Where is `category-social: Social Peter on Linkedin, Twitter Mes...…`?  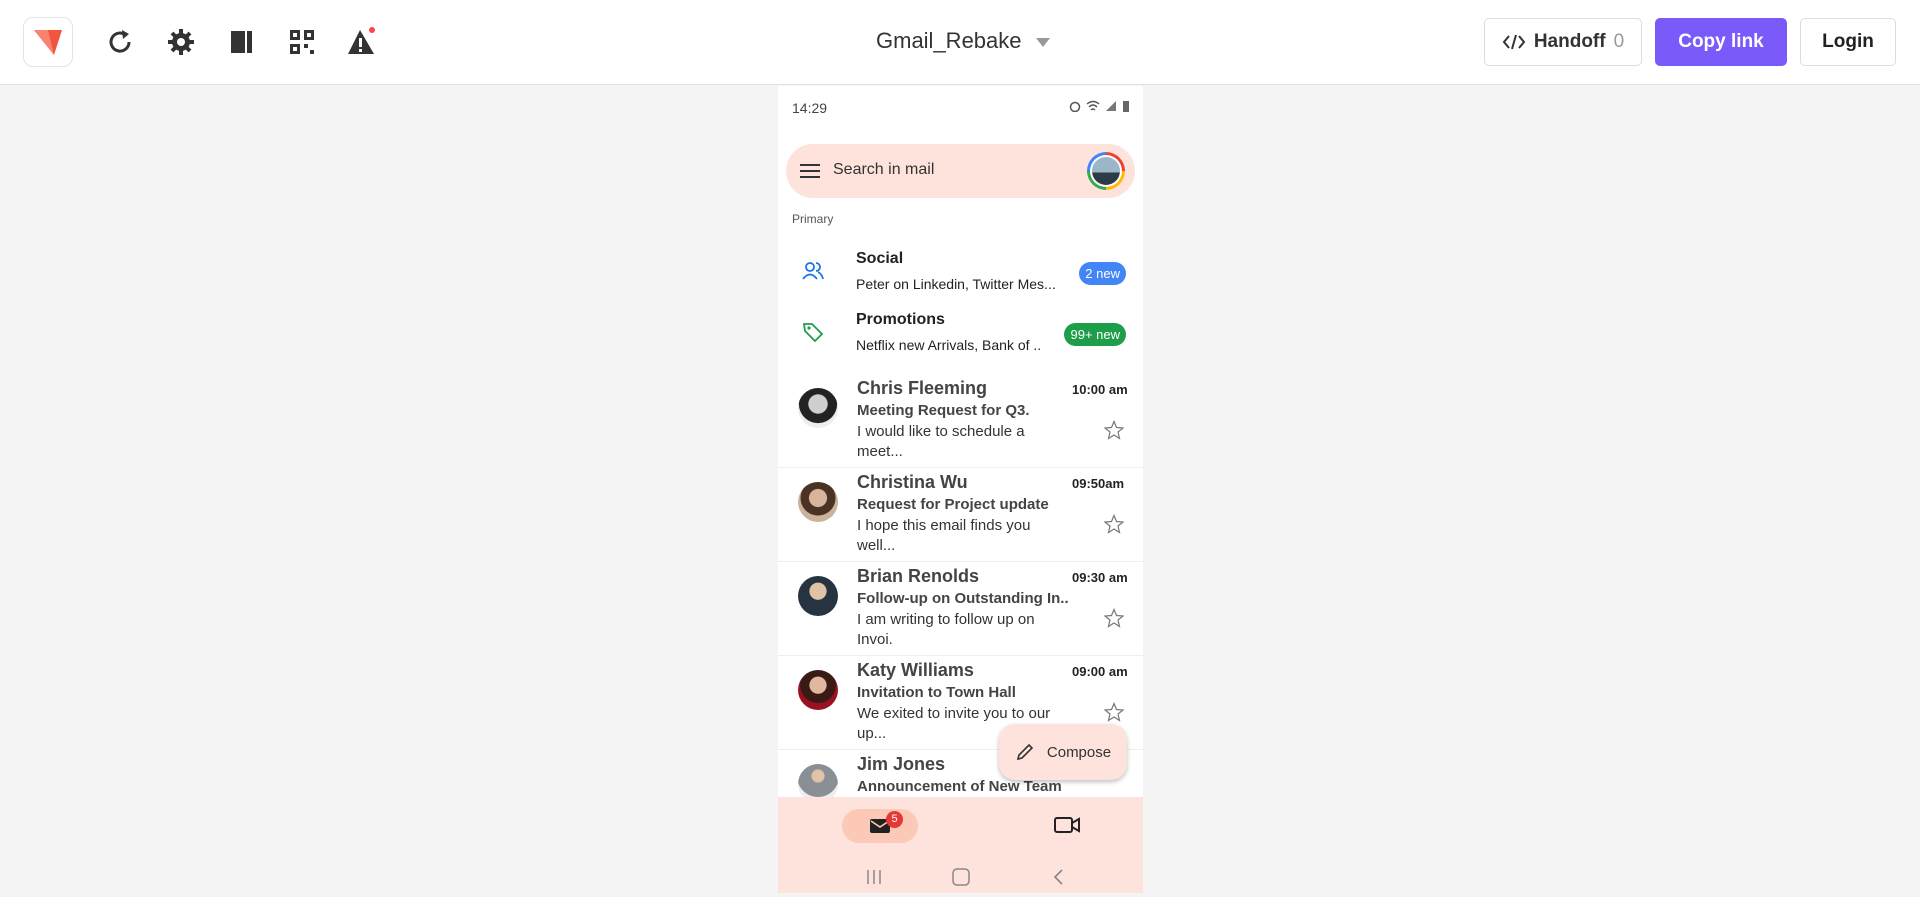 category-social: Social Peter on Linkedin, Twitter Mes...… is located at coordinates (960, 274).